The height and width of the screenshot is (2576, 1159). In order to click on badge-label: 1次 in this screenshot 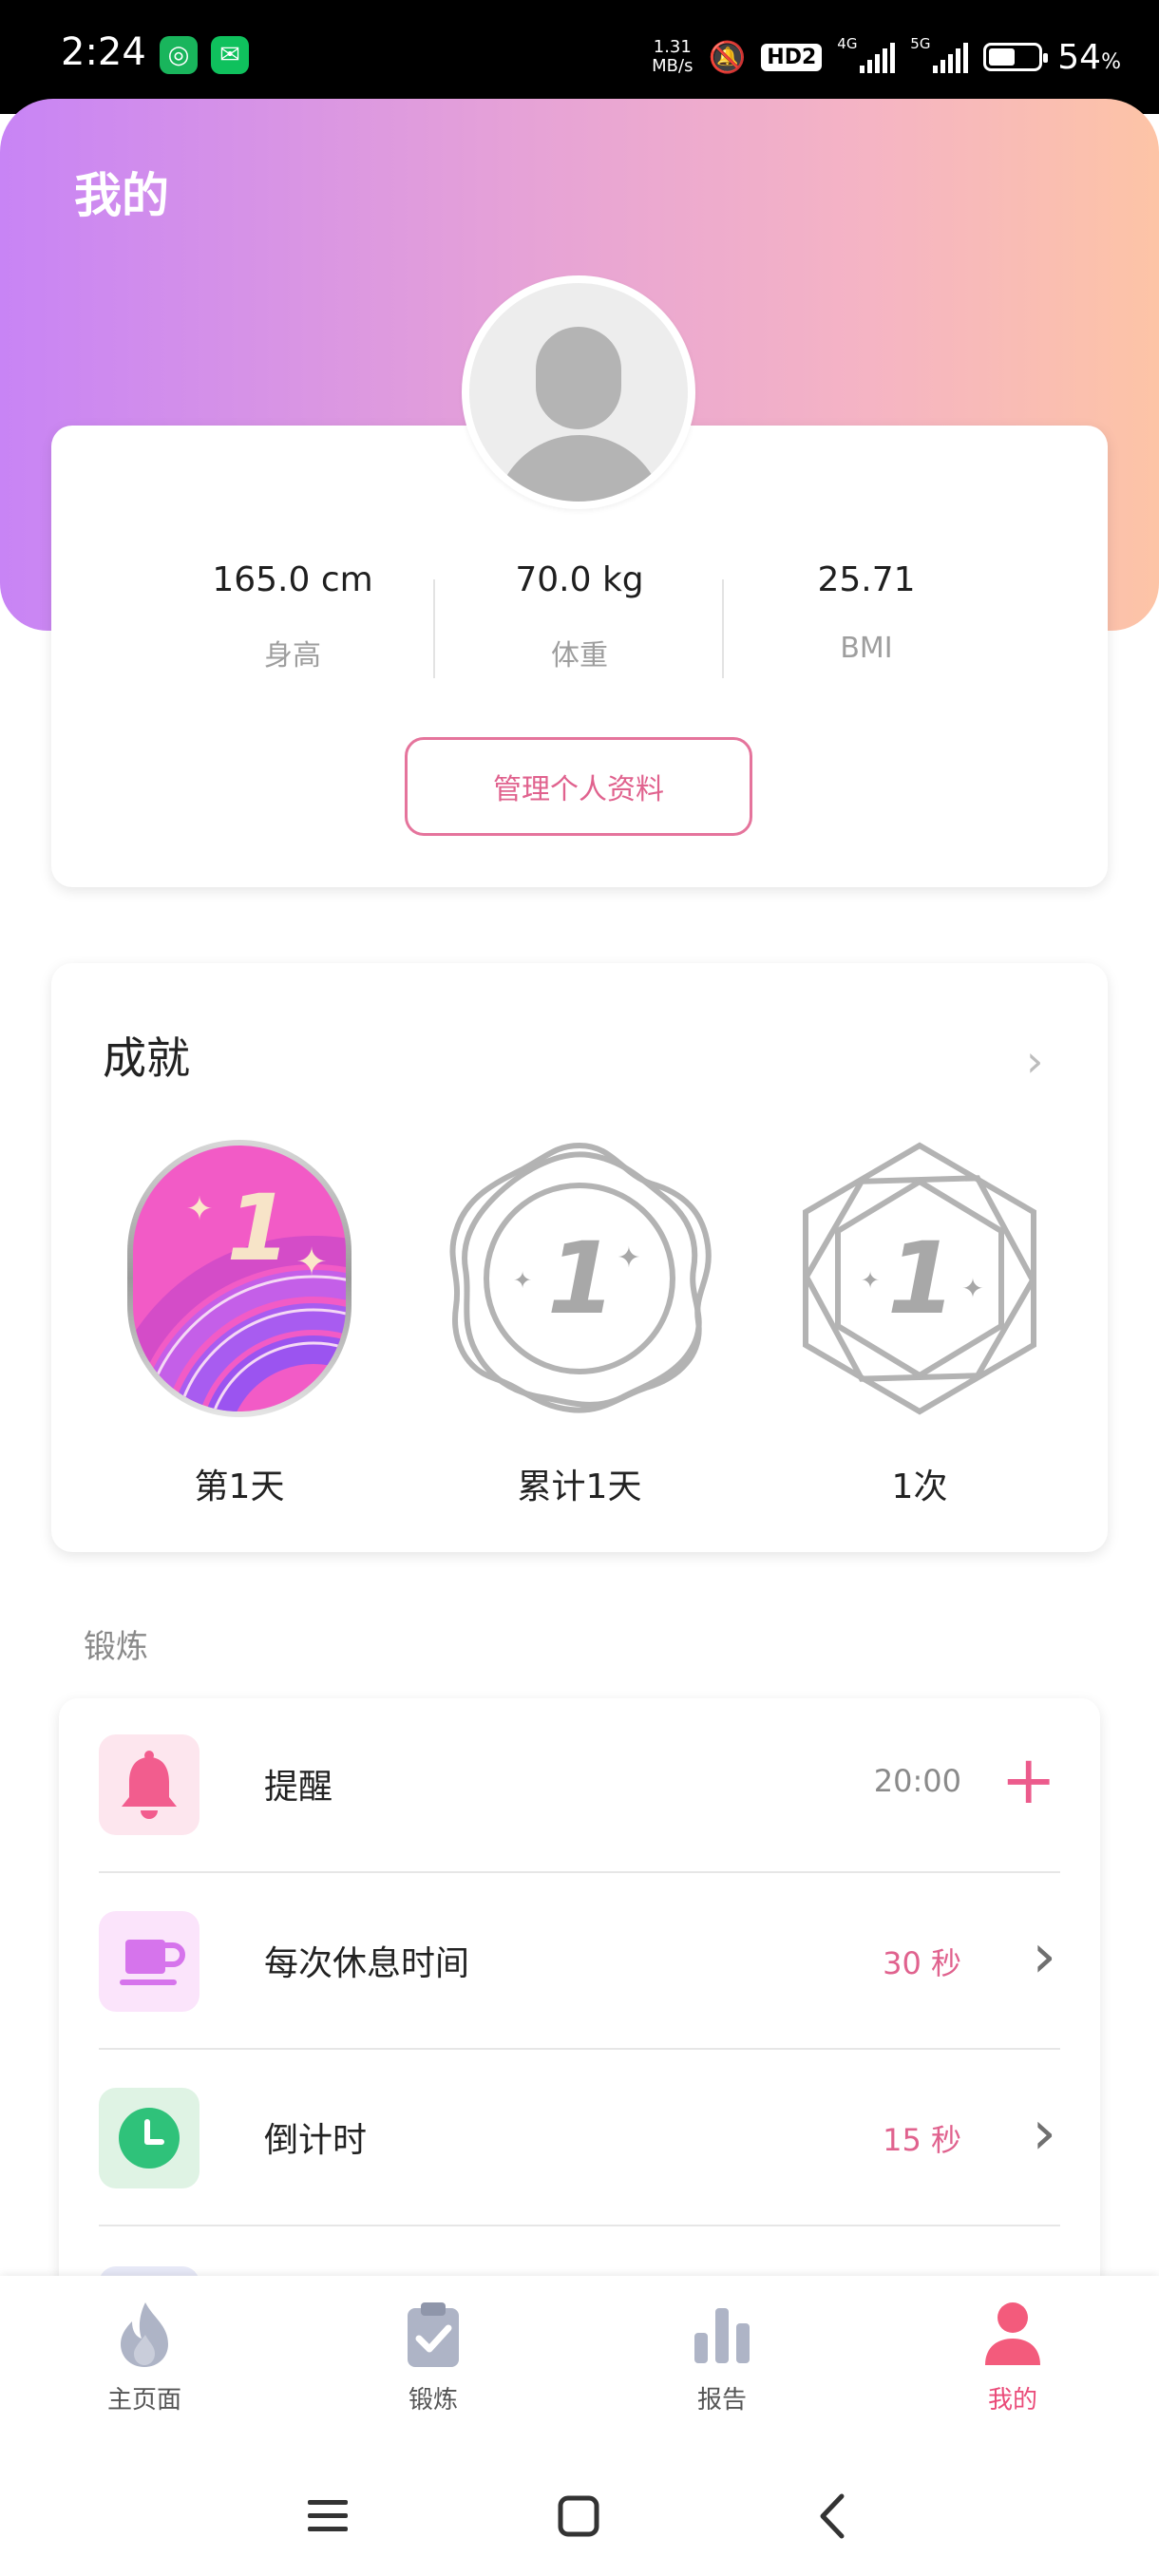, I will do `click(919, 1487)`.